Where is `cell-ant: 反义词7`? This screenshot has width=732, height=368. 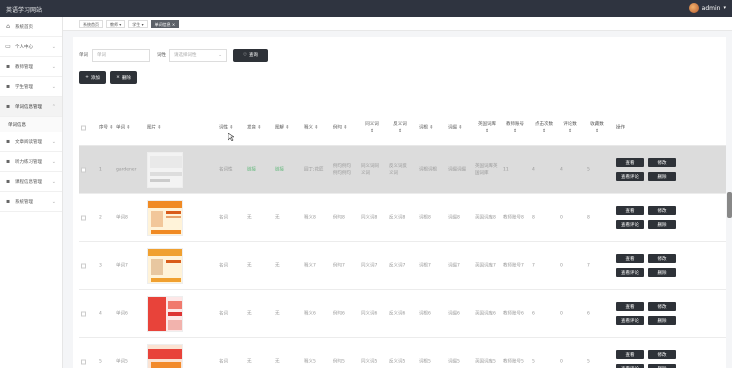 cell-ant: 反义词7 is located at coordinates (397, 265).